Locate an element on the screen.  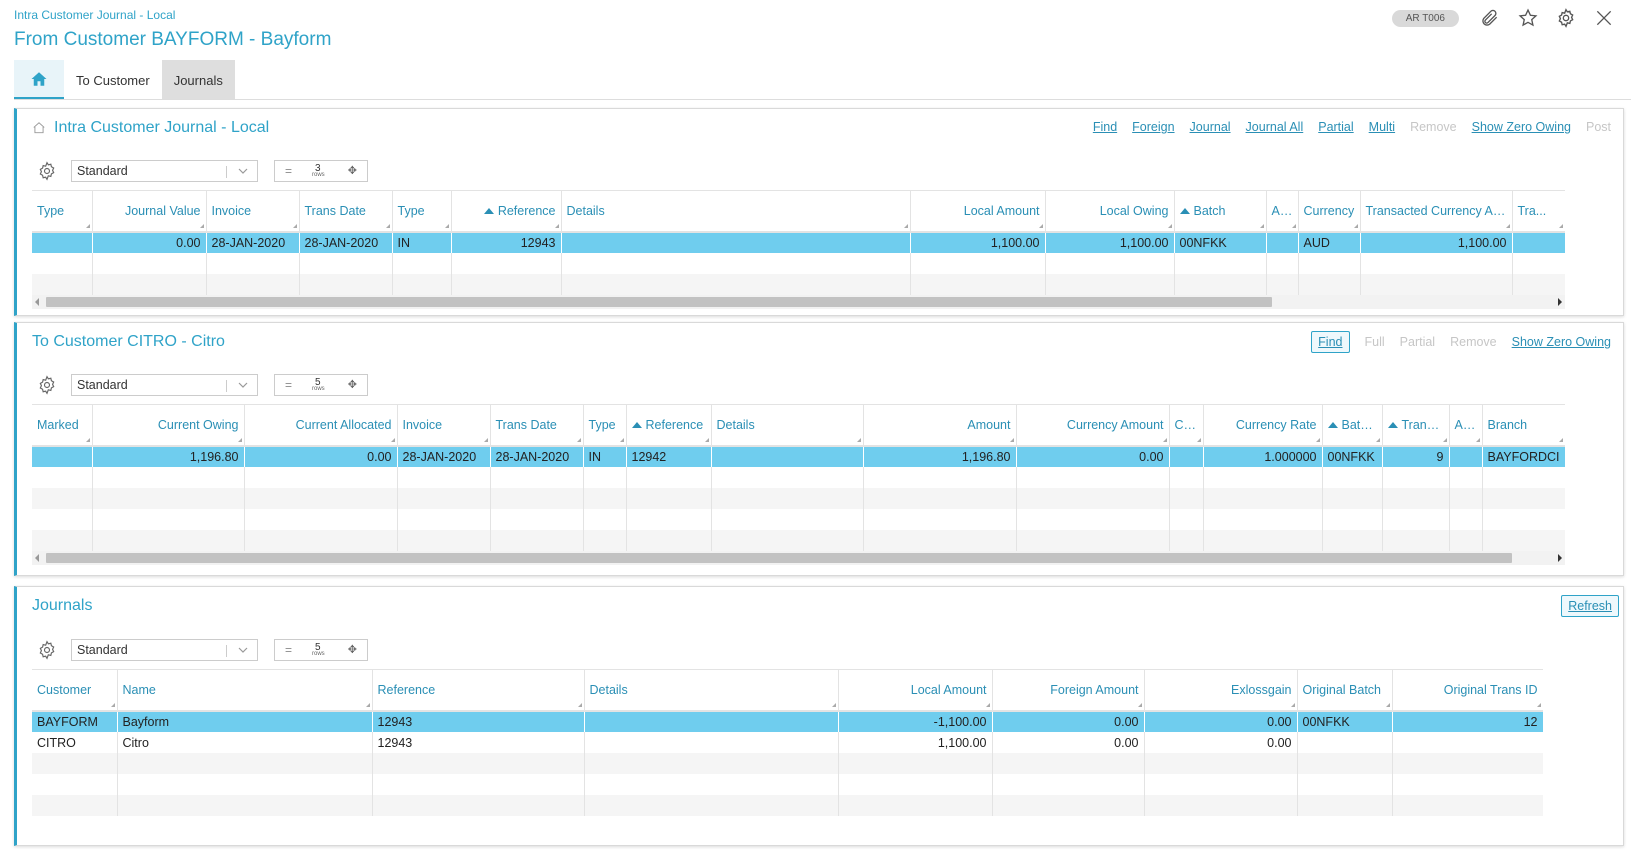
panel1-action-4: Partial is located at coordinates (1335, 127).